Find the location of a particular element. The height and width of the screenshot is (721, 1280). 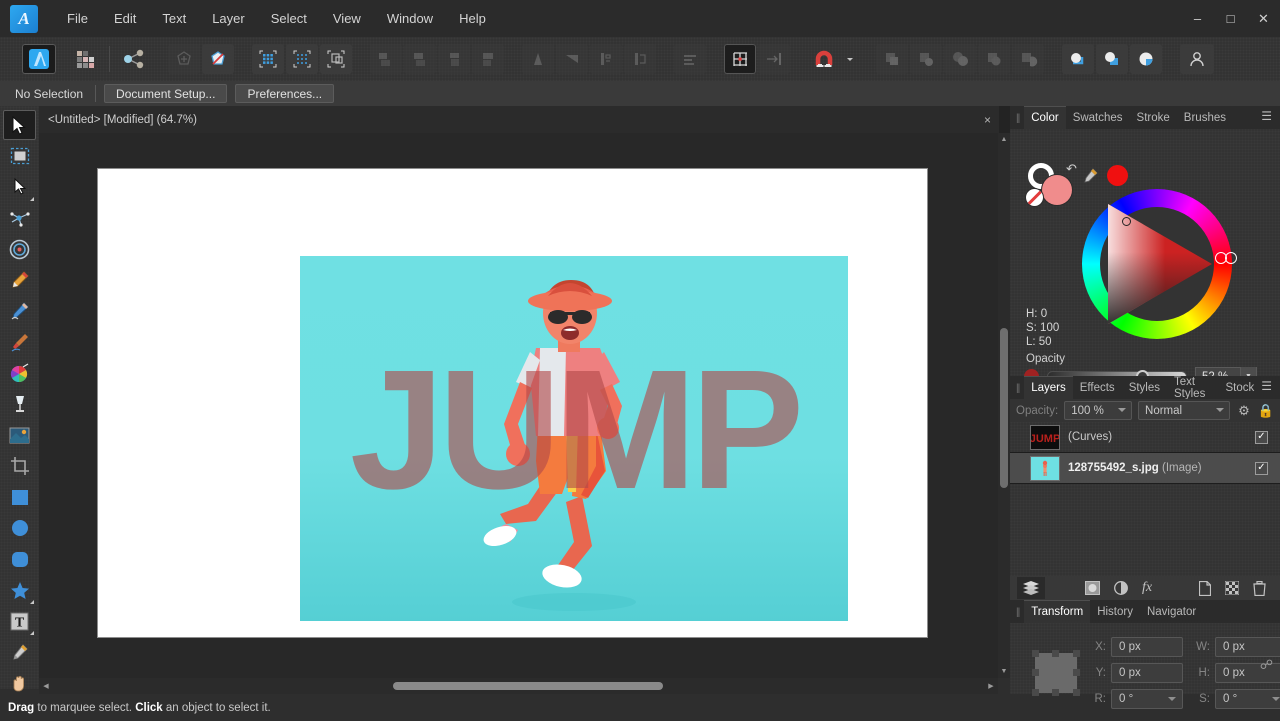

w-field: 0 px is located at coordinates (1247, 647).